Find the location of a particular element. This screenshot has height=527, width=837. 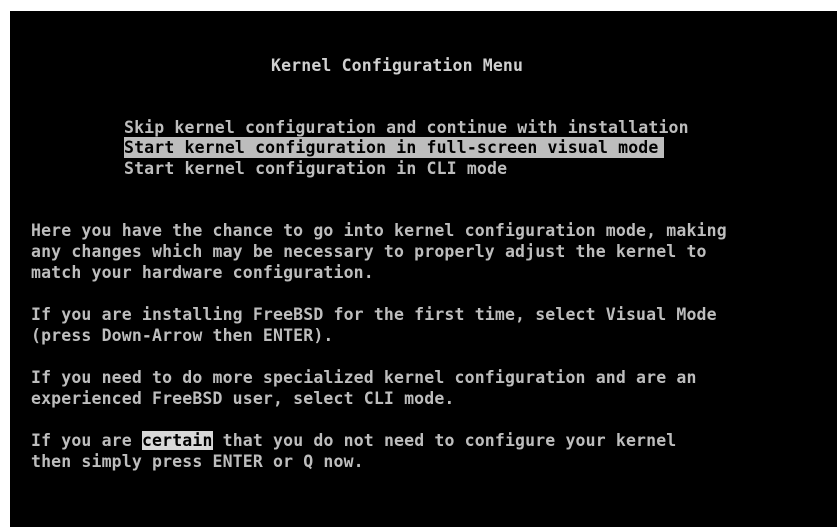

intro-line-3: match your hardware configuration. is located at coordinates (202, 272).